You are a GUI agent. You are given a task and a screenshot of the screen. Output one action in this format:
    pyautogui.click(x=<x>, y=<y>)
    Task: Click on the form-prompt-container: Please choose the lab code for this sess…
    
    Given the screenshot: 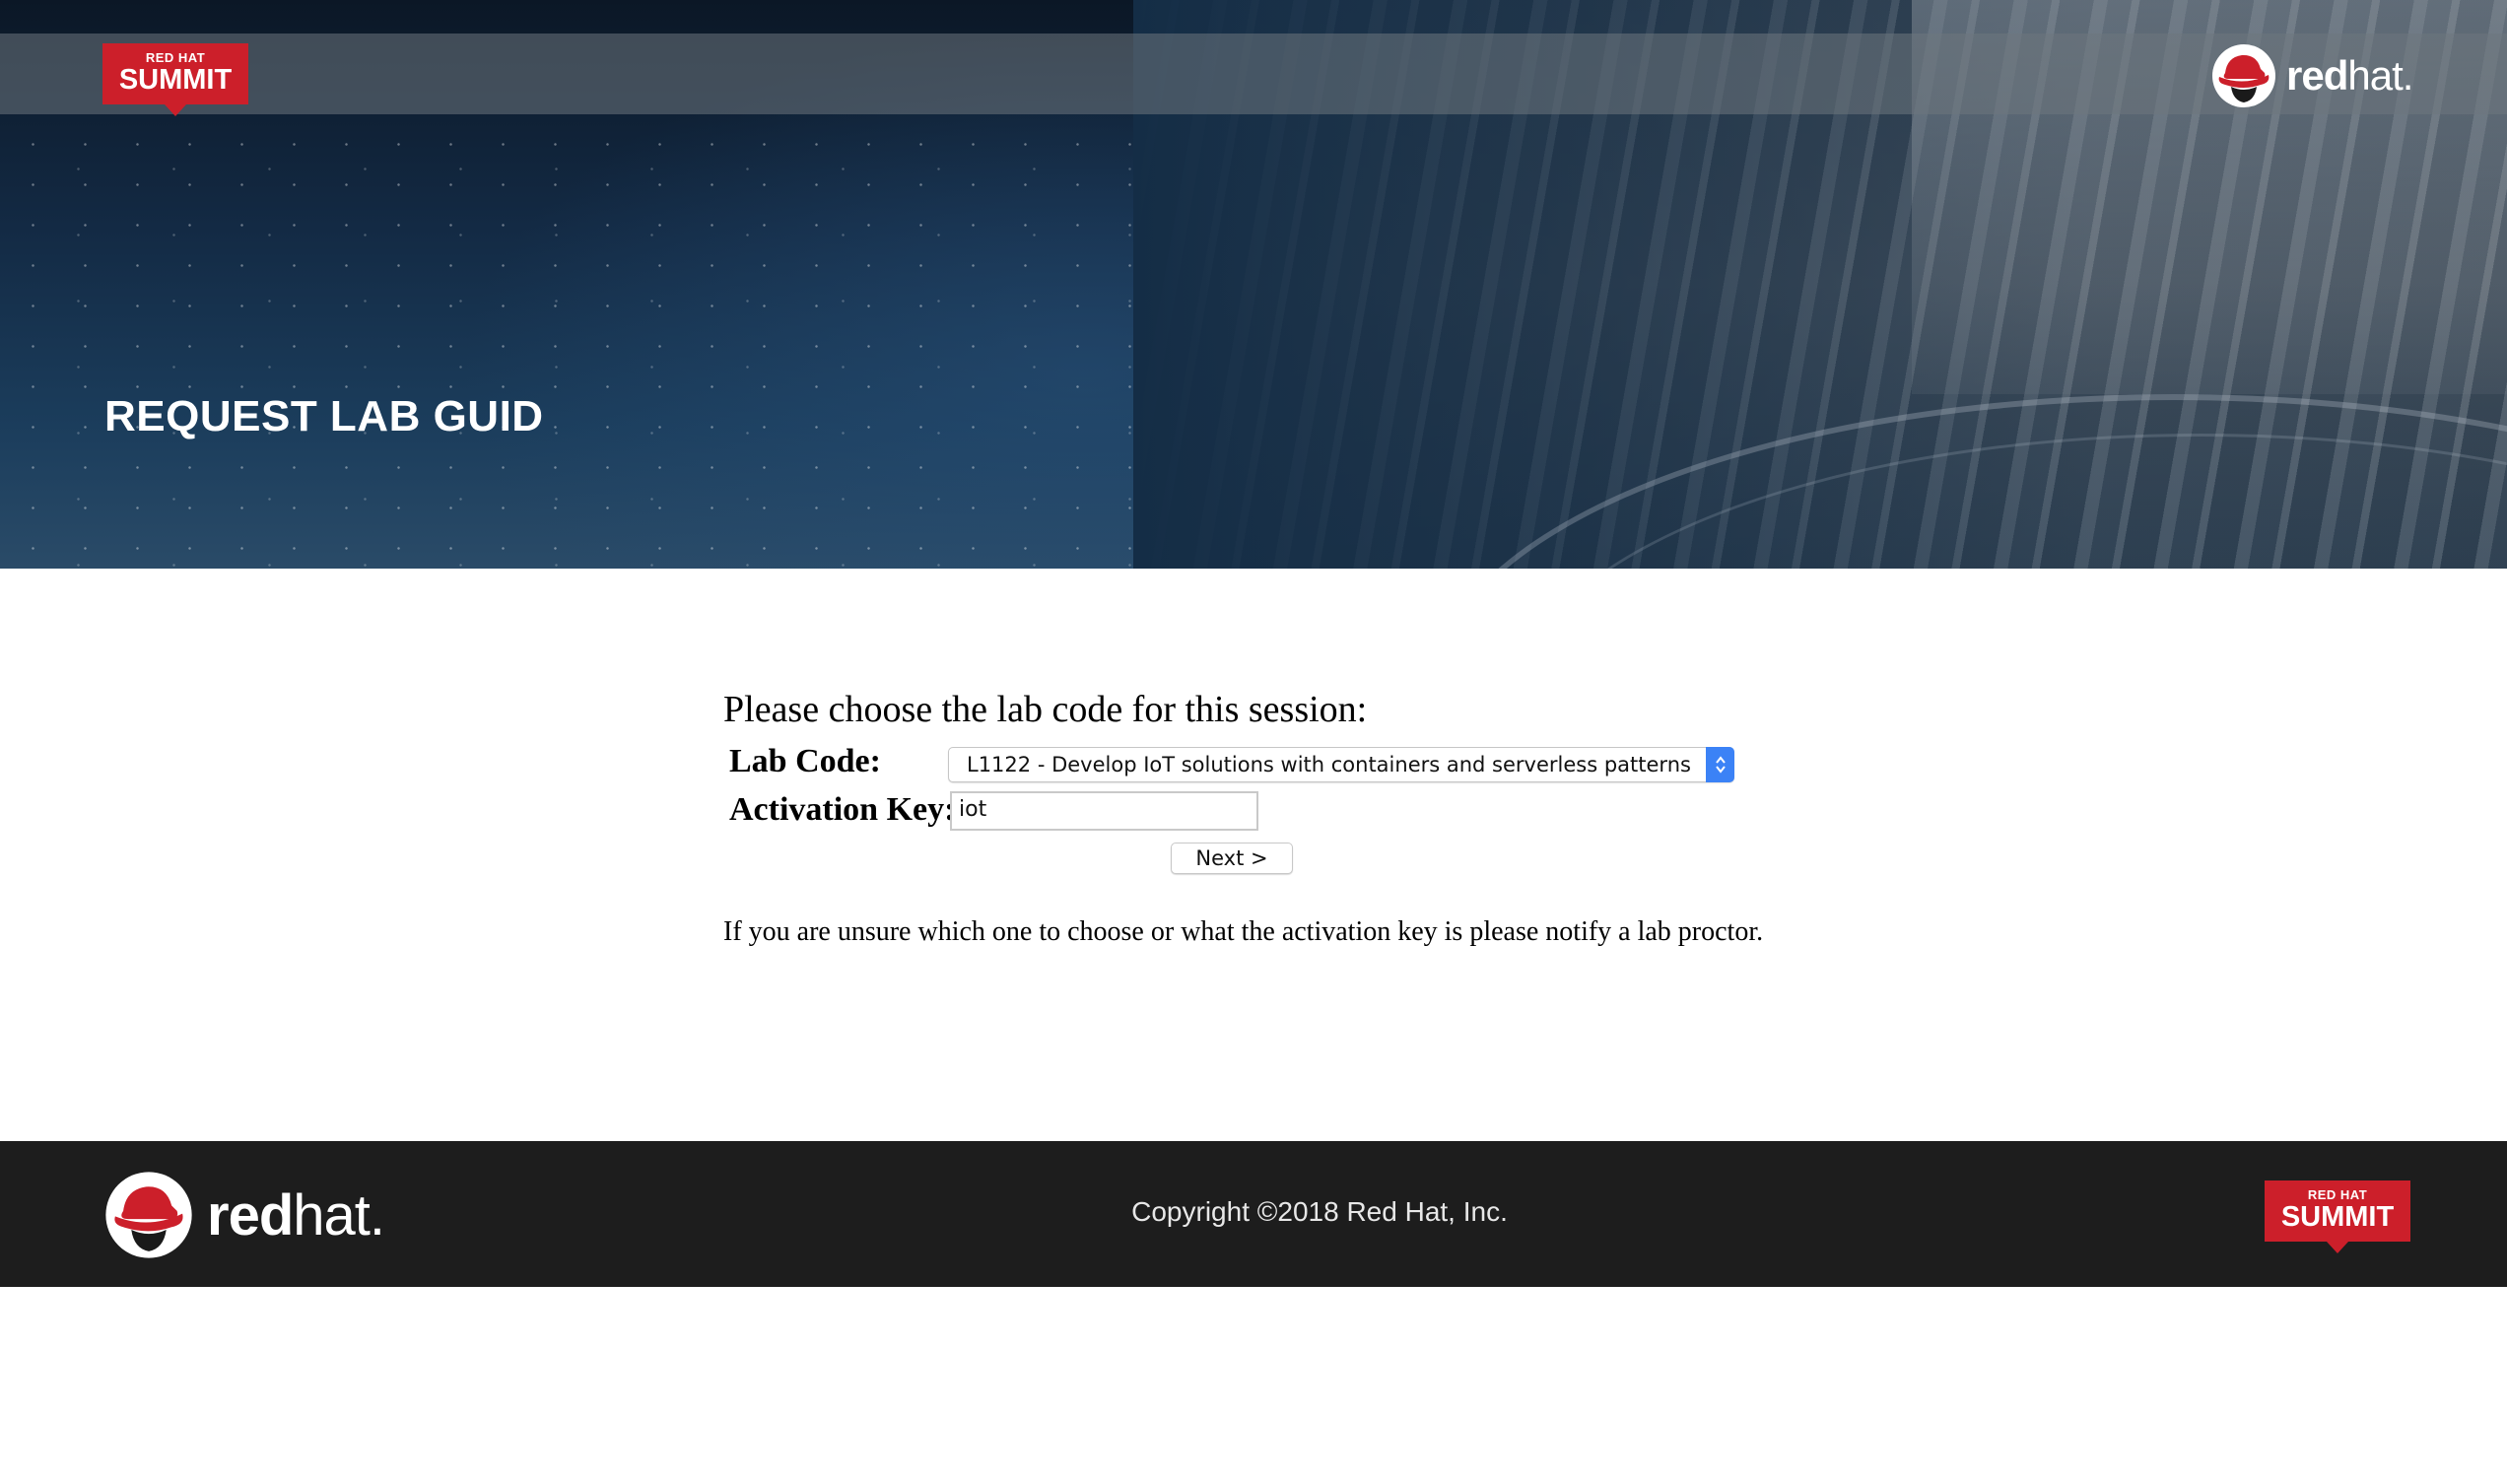 What is the action you would take?
    pyautogui.click(x=1265, y=709)
    